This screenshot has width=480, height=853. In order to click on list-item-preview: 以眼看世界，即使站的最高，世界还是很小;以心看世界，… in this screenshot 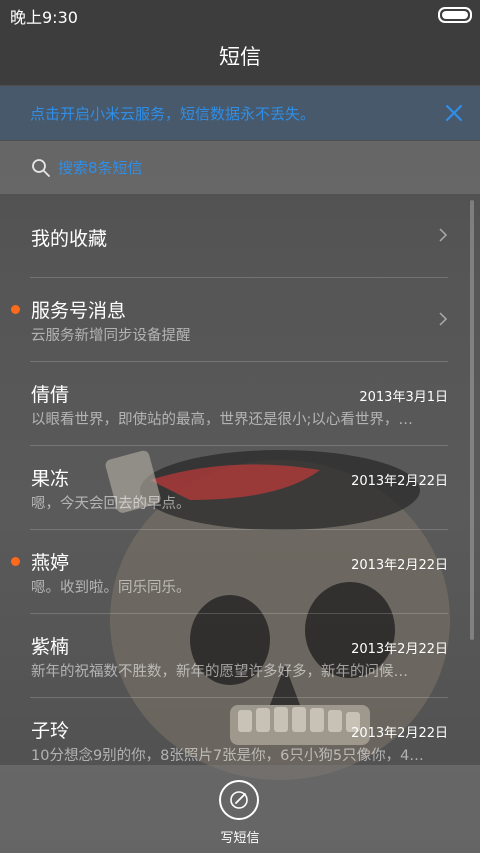, I will do `click(222, 420)`.